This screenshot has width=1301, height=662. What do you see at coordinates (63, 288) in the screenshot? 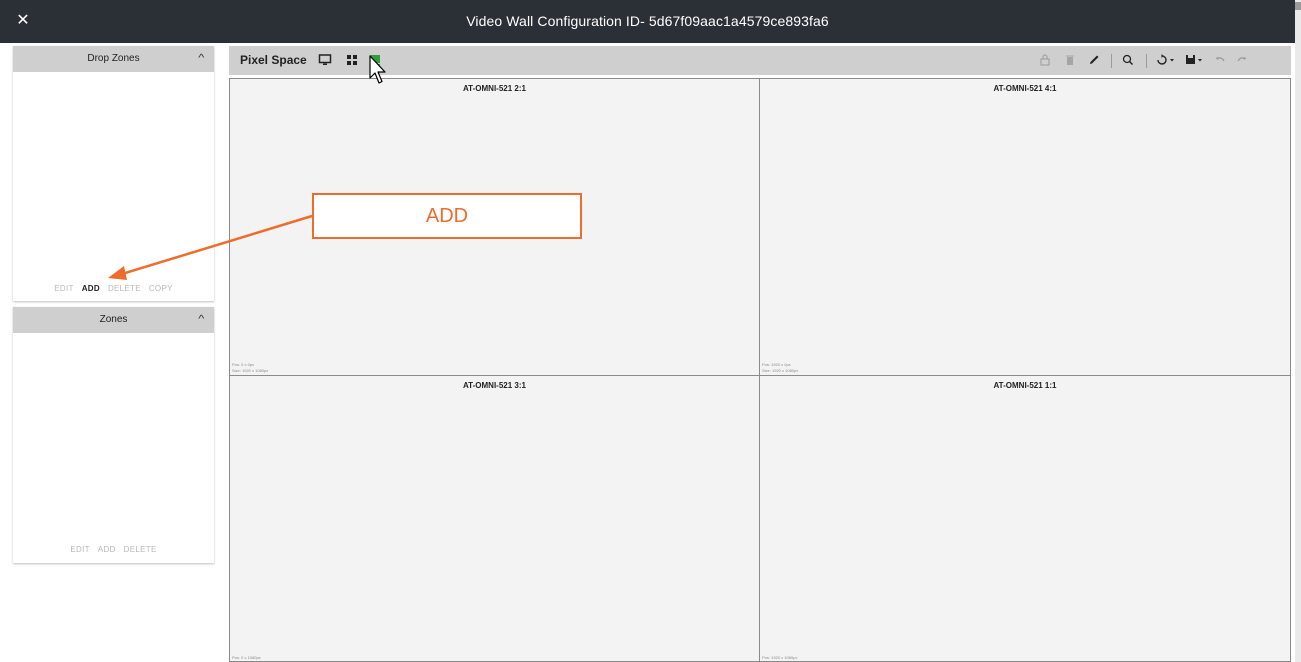
I see `drop-zones-edit-button: EDIT` at bounding box center [63, 288].